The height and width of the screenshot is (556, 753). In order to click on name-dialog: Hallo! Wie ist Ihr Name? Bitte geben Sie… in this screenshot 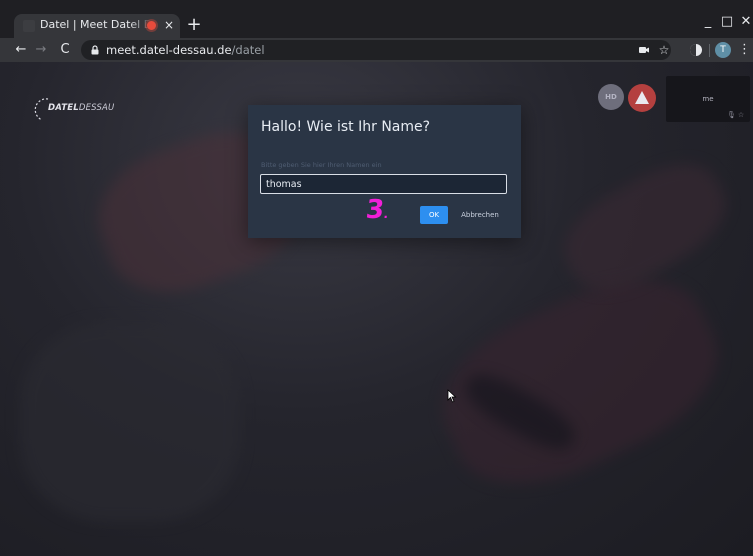, I will do `click(384, 171)`.